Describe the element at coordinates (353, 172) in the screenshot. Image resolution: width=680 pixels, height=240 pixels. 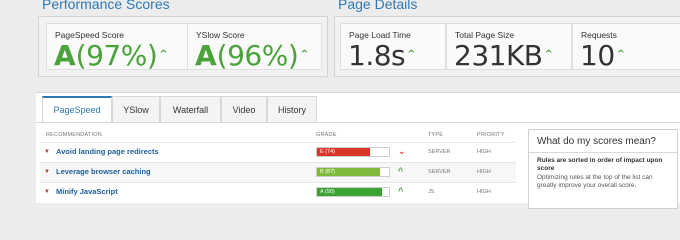
I see `grade-bar: B (87)` at that location.